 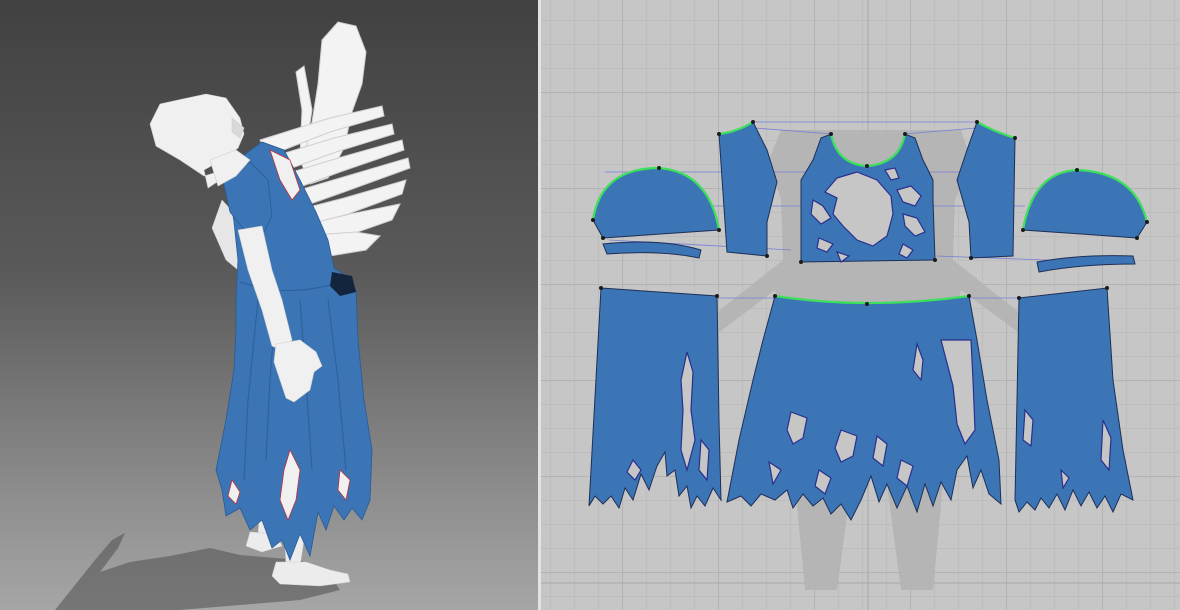 I want to click on right-sleeve-cap, so click(x=1085, y=204).